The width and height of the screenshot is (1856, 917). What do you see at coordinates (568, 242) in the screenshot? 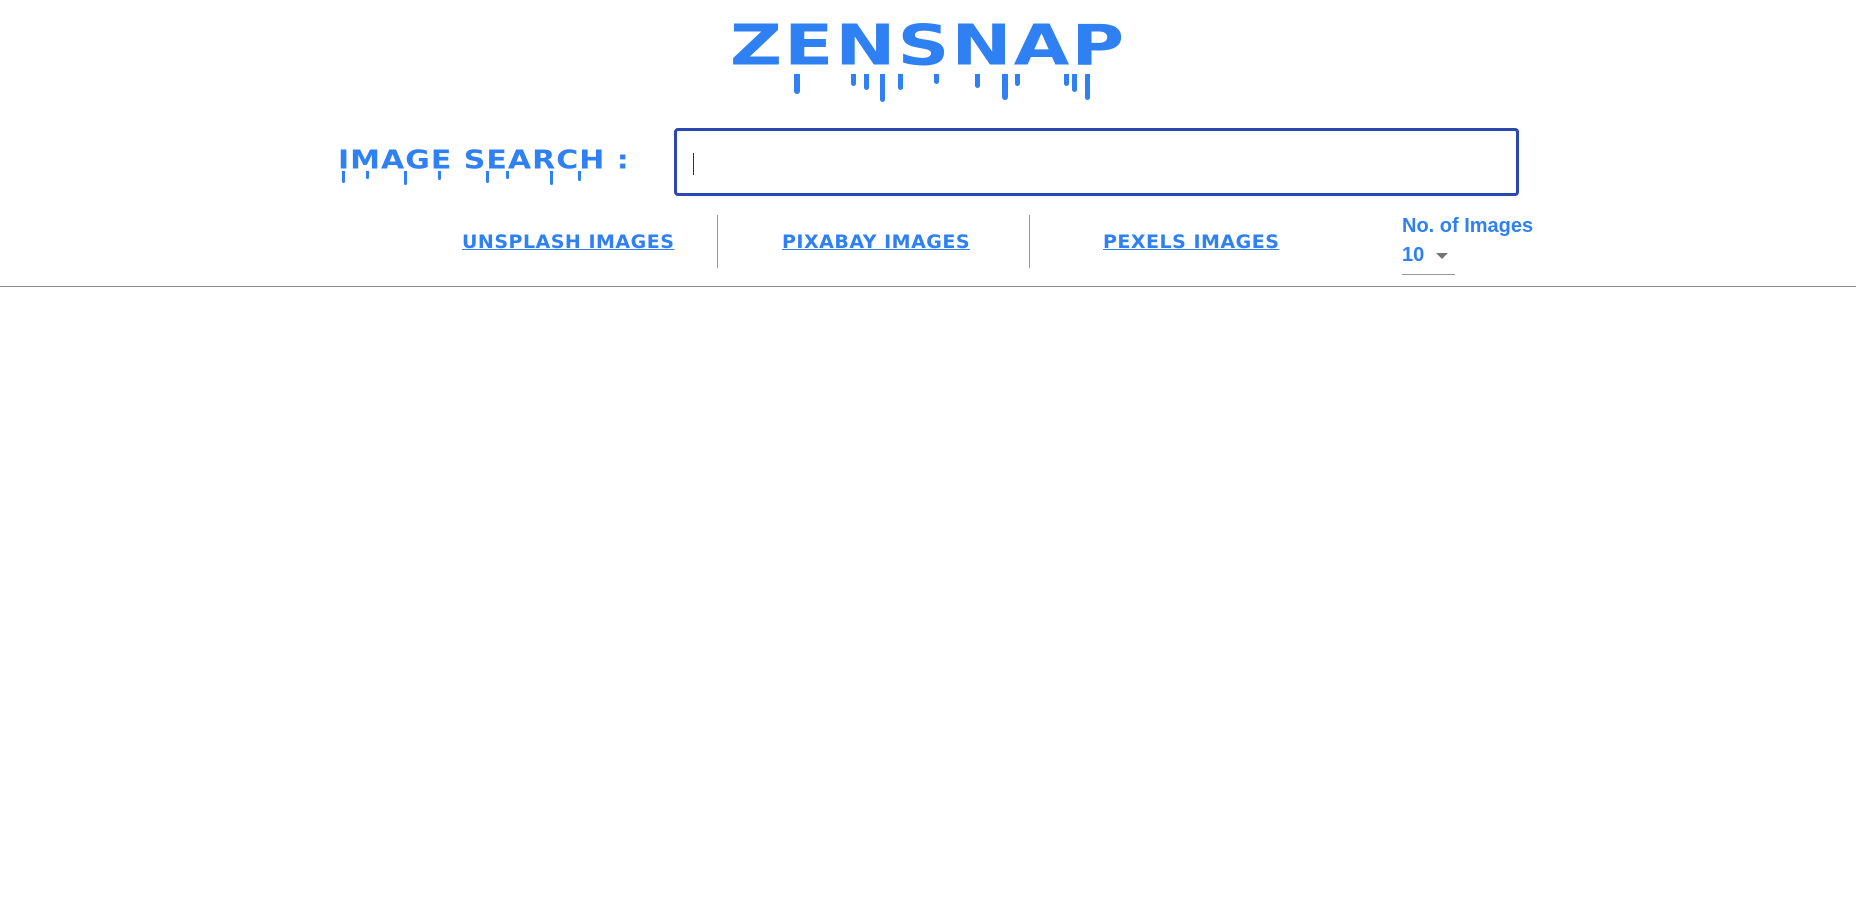
I see `tab-unsplash-images: UNSPLASH IMAGES` at bounding box center [568, 242].